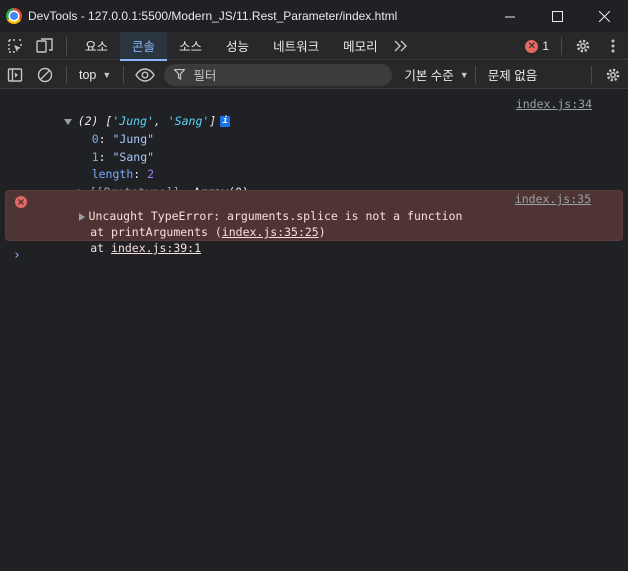  I want to click on sidebar-toggle-icon, so click(15, 74).